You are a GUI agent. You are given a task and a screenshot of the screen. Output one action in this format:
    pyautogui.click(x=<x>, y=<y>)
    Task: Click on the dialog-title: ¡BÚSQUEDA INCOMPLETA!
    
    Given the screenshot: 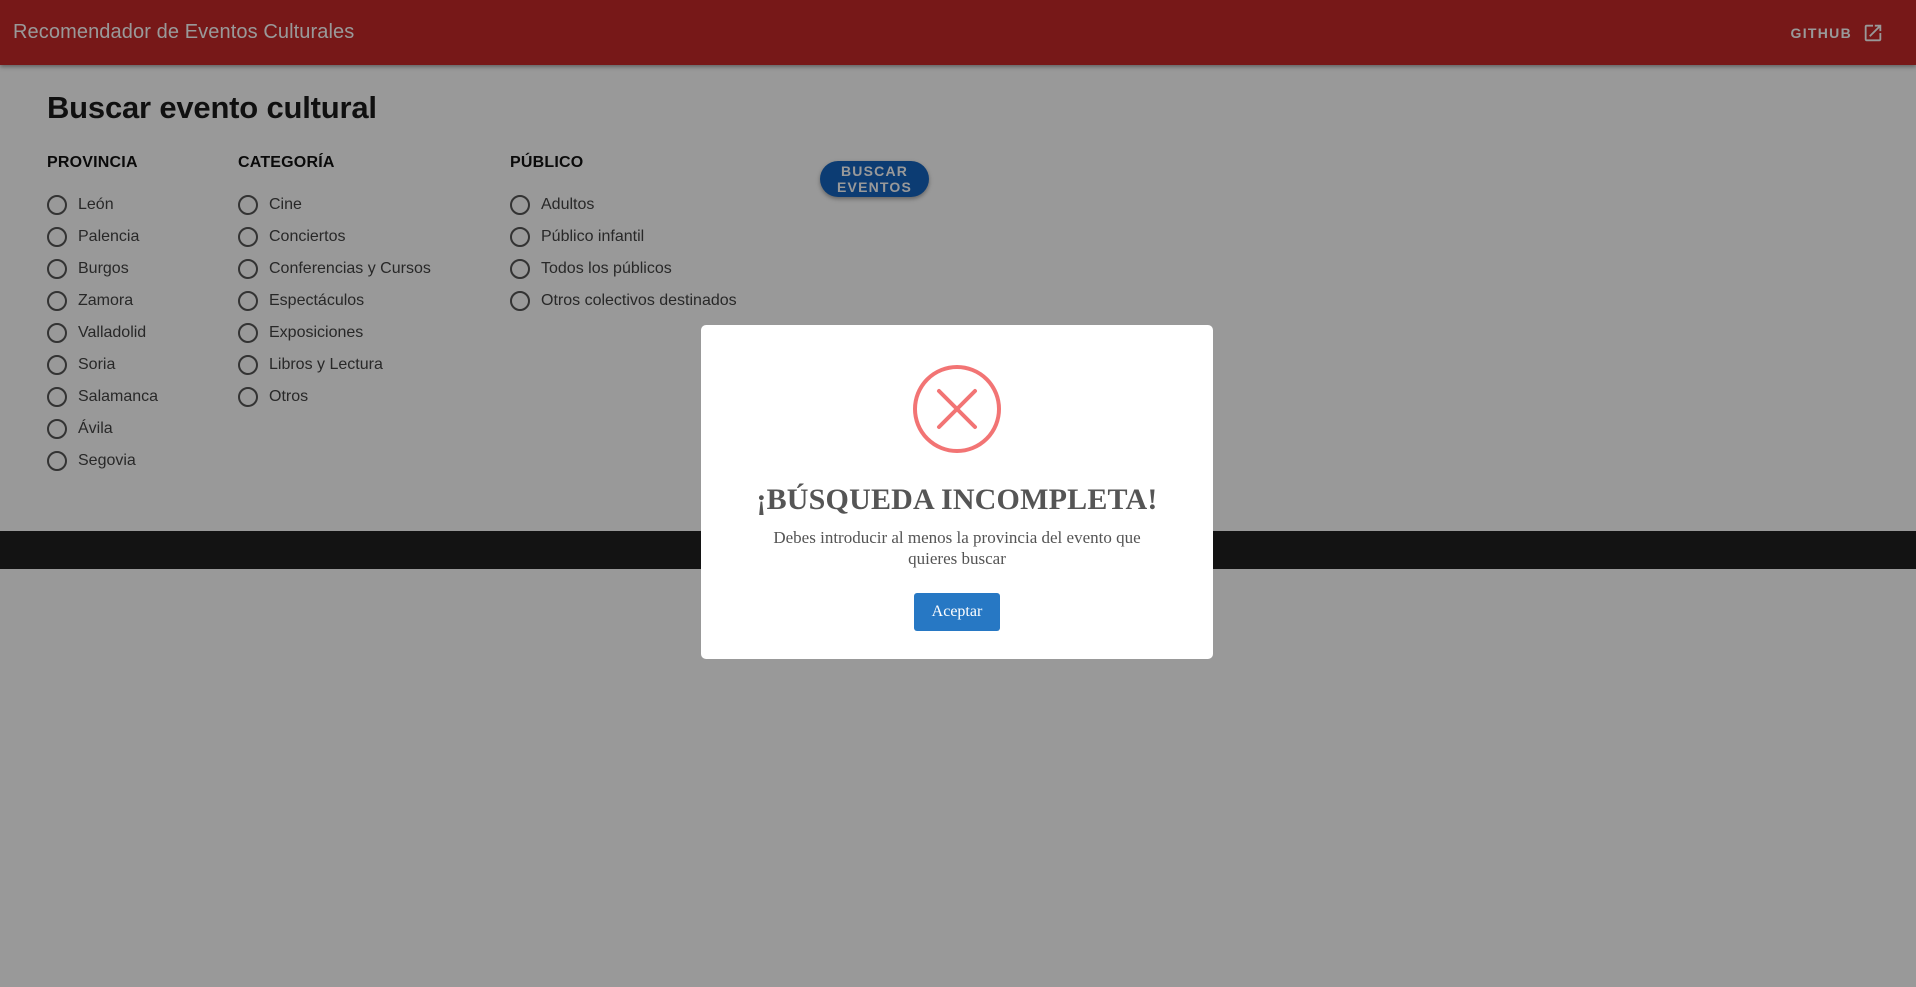 What is the action you would take?
    pyautogui.click(x=957, y=499)
    